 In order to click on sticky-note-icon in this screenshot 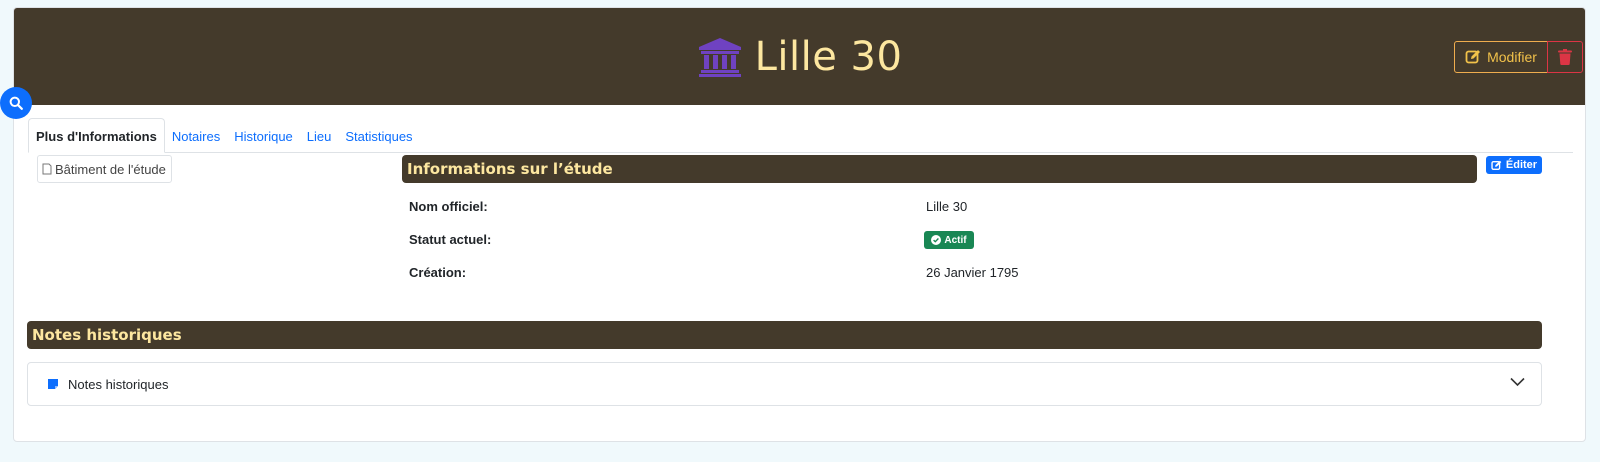, I will do `click(53, 384)`.